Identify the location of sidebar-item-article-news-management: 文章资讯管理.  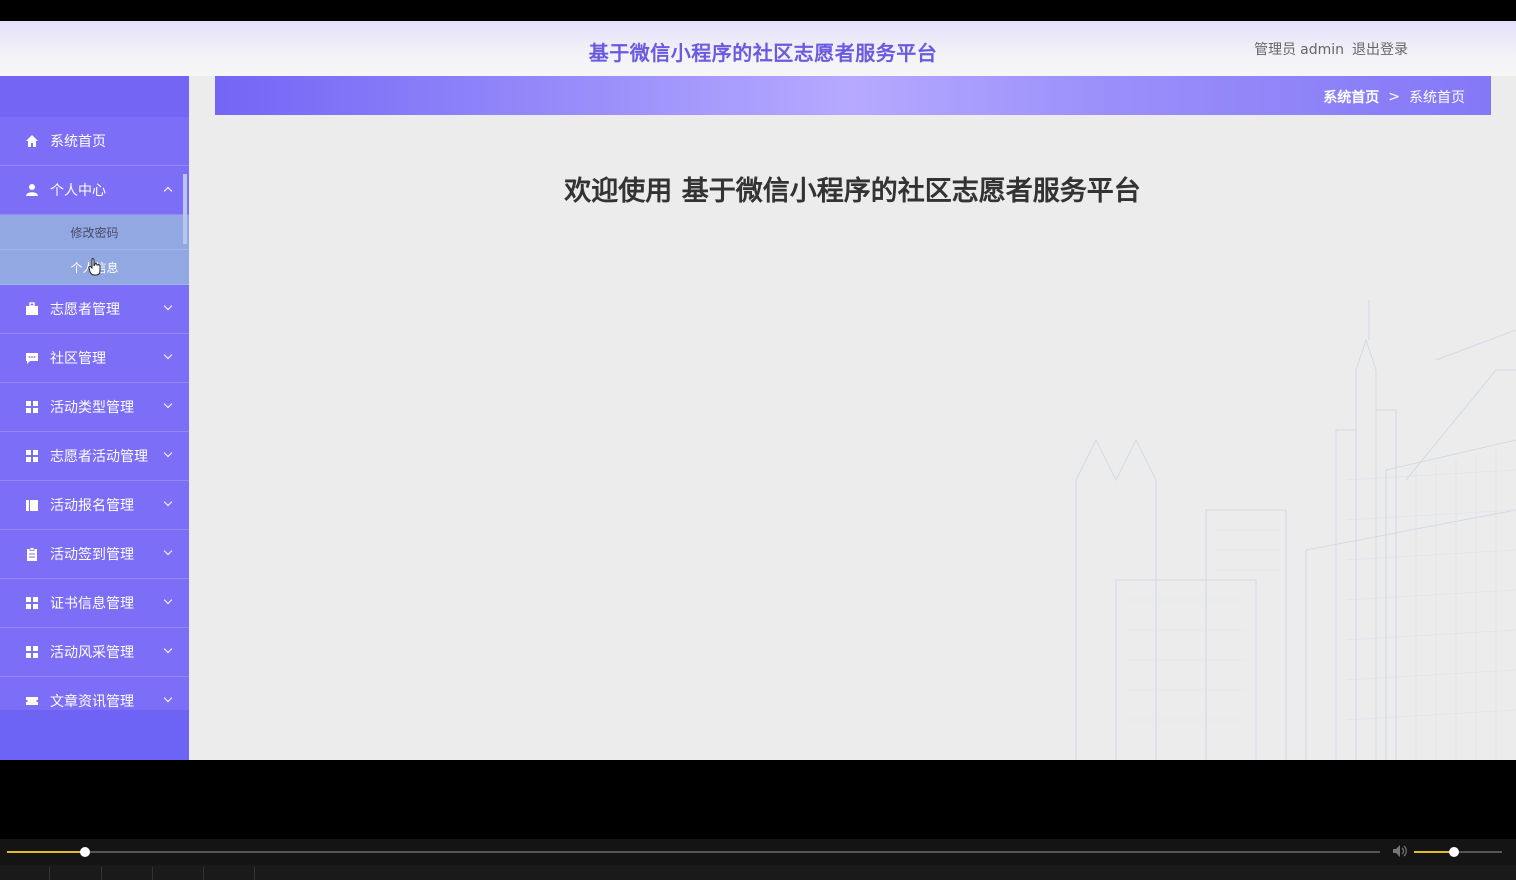
(94, 693).